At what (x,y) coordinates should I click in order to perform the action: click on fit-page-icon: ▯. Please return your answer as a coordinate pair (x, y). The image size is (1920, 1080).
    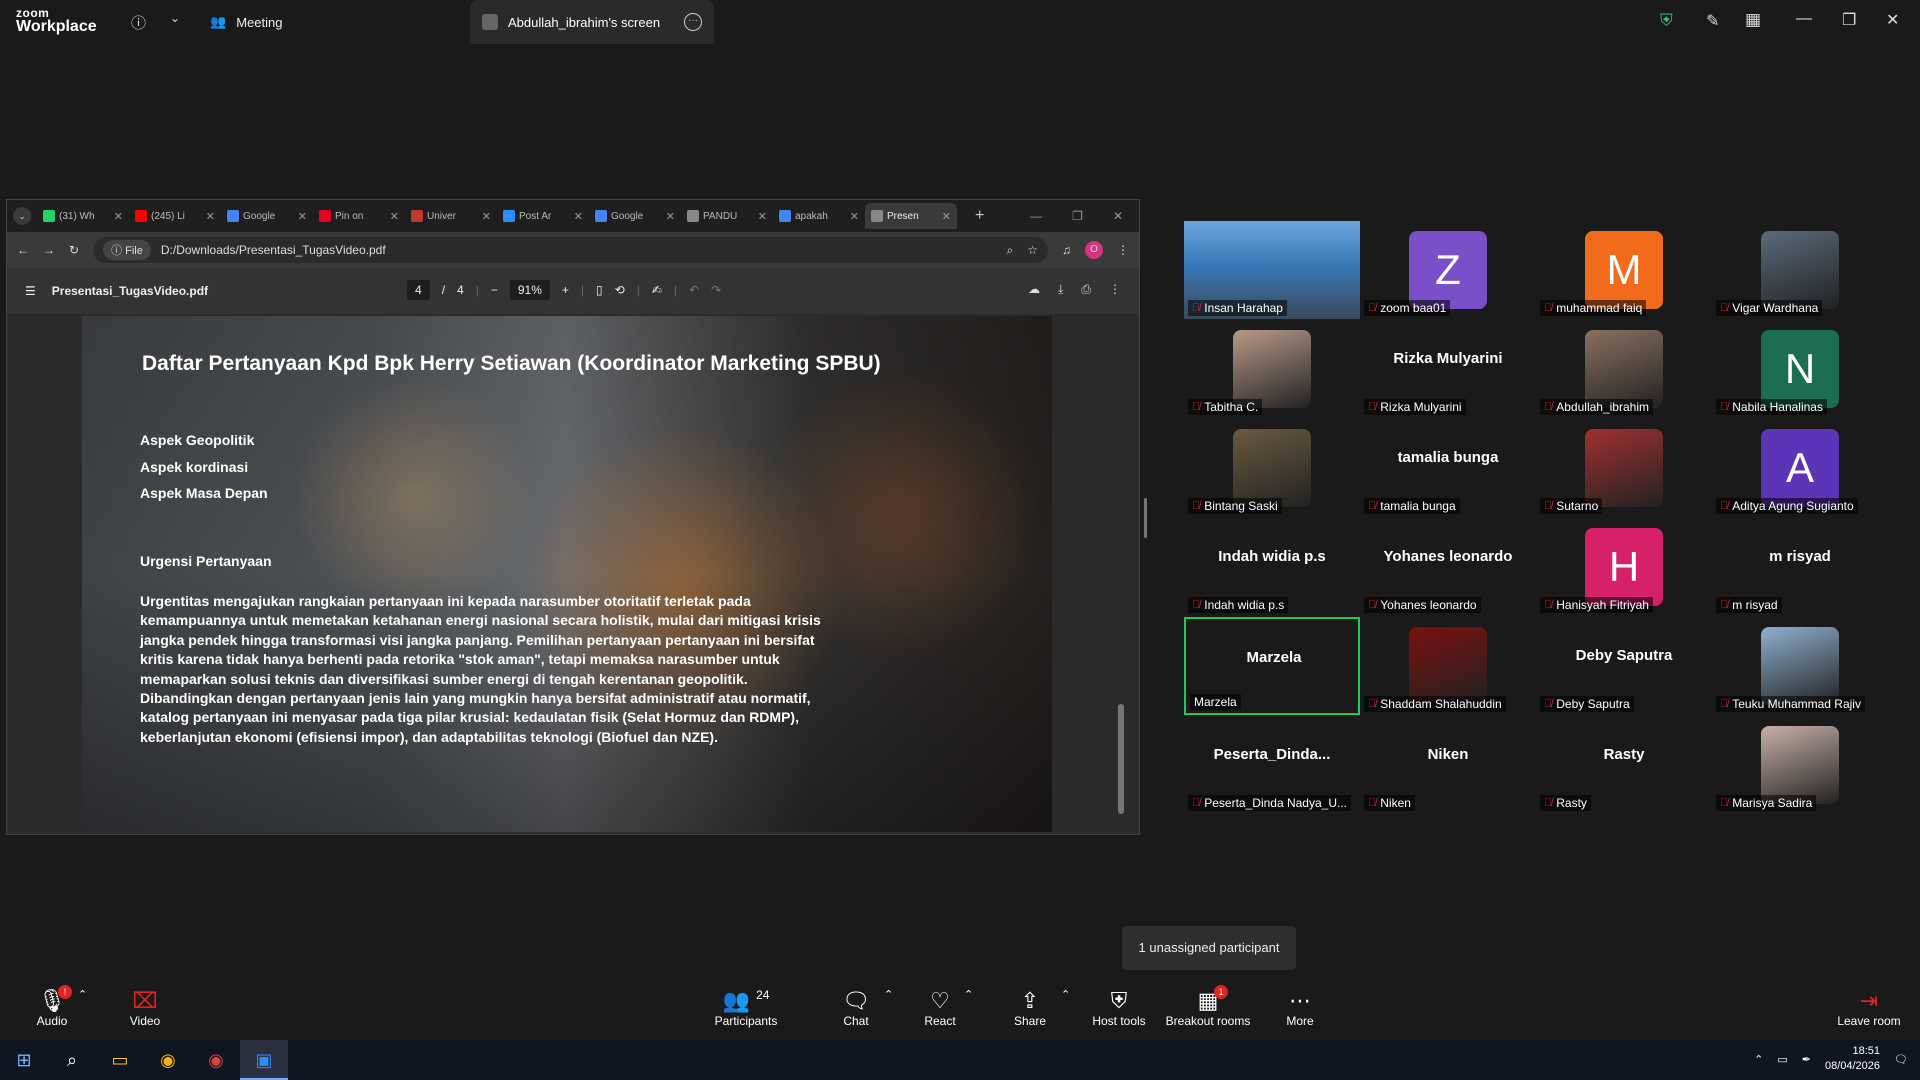
    Looking at the image, I should click on (599, 290).